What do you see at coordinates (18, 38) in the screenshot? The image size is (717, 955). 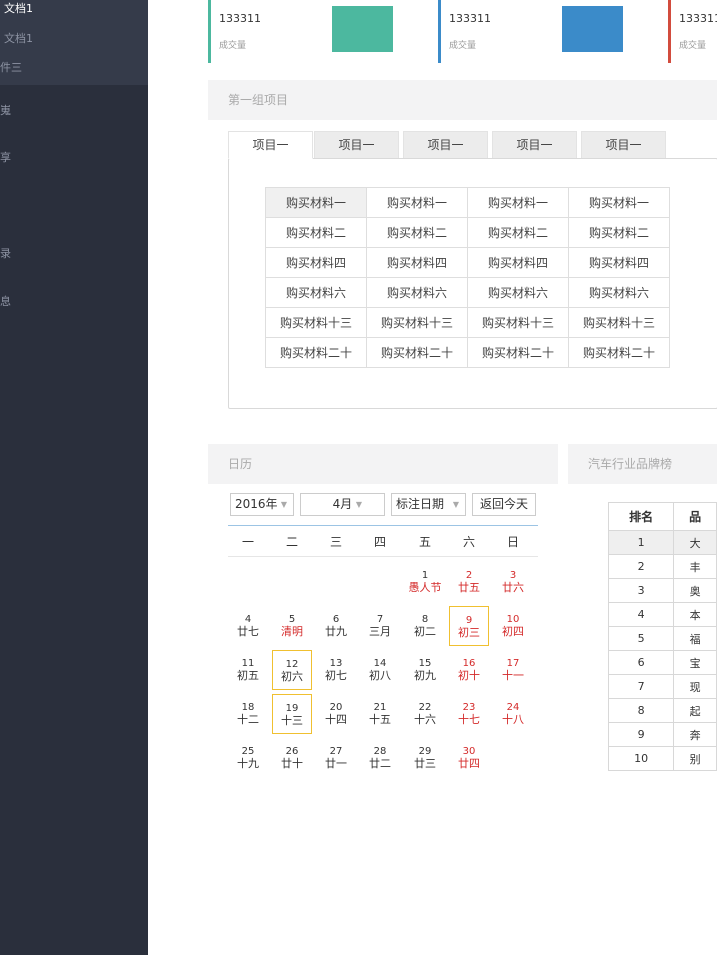 I see `sidebar-item-doc1: 文档1` at bounding box center [18, 38].